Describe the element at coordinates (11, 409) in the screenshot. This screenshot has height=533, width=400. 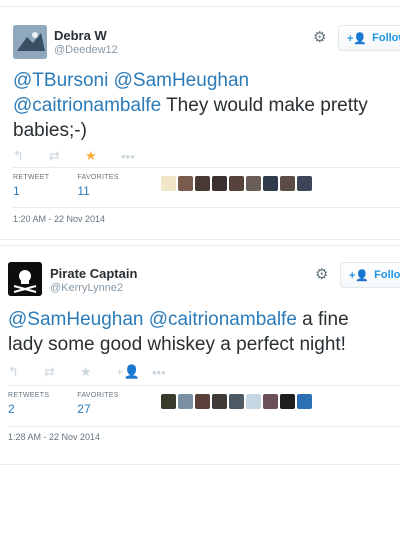
I see `retweet-count: 2` at that location.